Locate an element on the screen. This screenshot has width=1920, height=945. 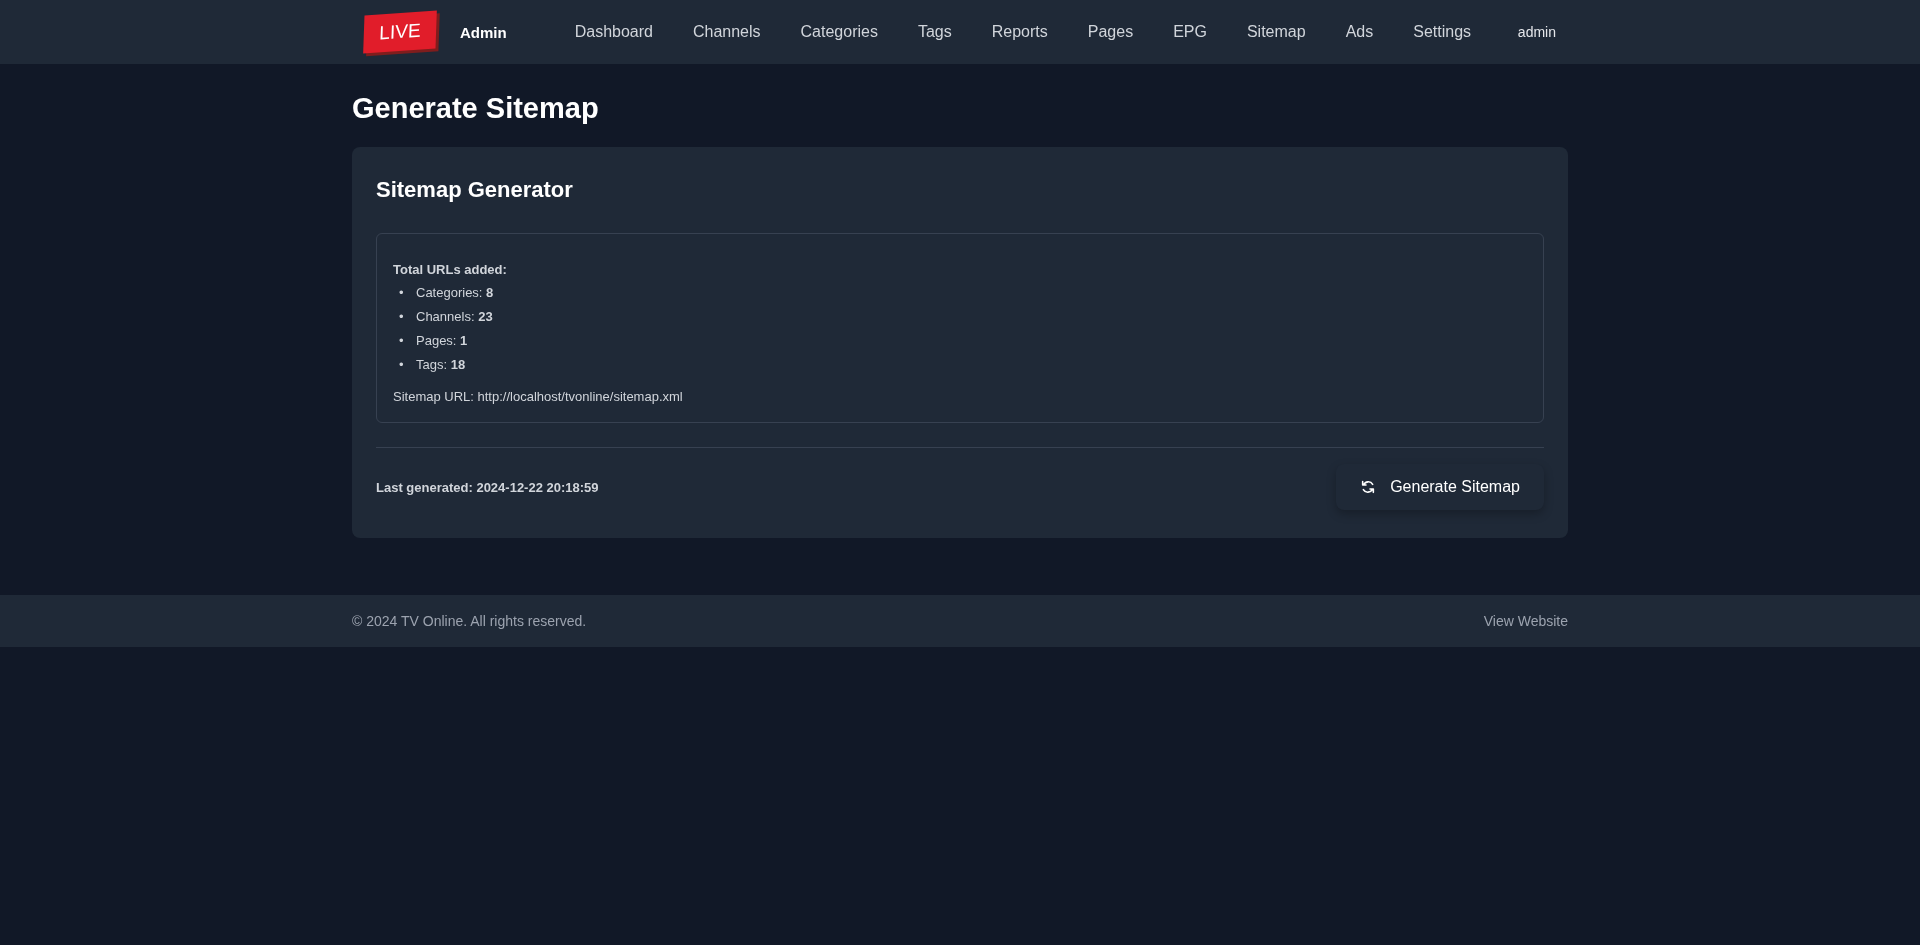
page-title: Generate Sitemap is located at coordinates (476, 108).